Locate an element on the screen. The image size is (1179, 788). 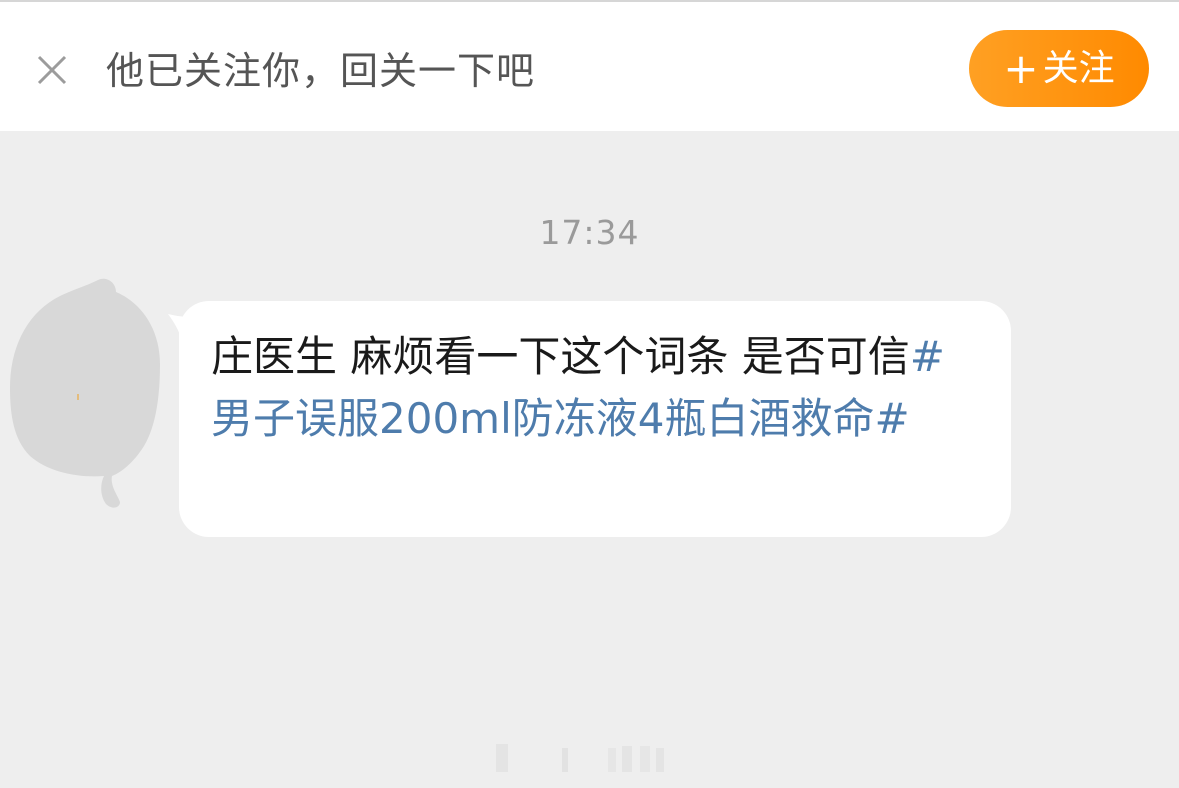
bottom-artifact is located at coordinates (590, 758).